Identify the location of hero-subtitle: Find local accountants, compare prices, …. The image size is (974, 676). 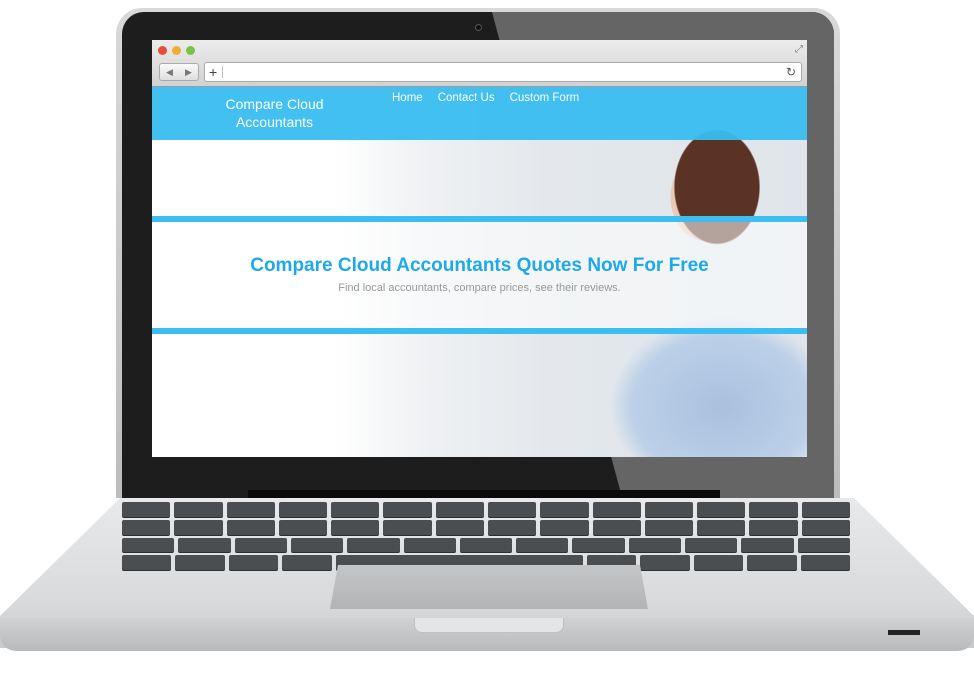
(479, 288).